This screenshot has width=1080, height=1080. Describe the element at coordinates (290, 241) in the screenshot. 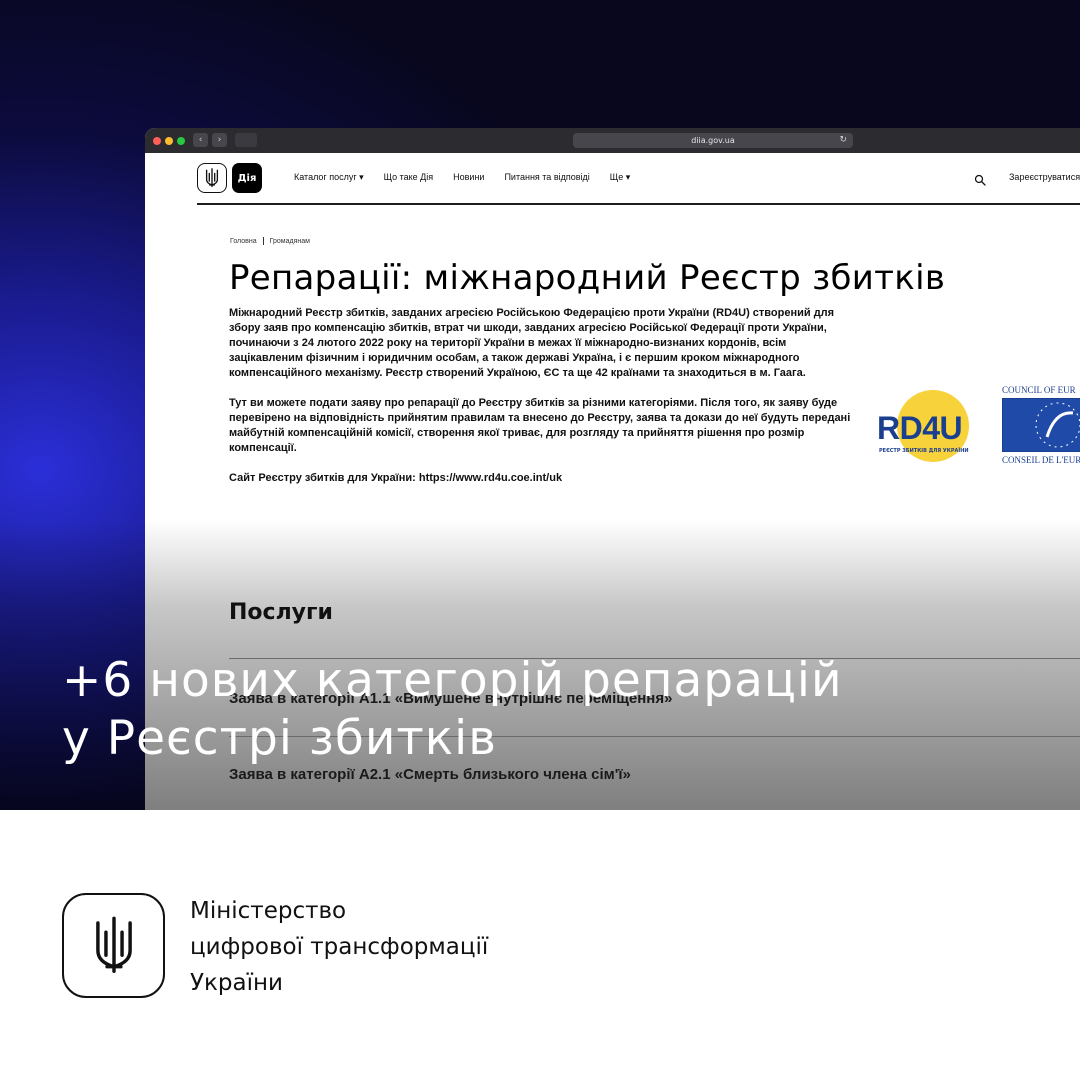

I see `breadcrumb-current: Громадянам` at that location.